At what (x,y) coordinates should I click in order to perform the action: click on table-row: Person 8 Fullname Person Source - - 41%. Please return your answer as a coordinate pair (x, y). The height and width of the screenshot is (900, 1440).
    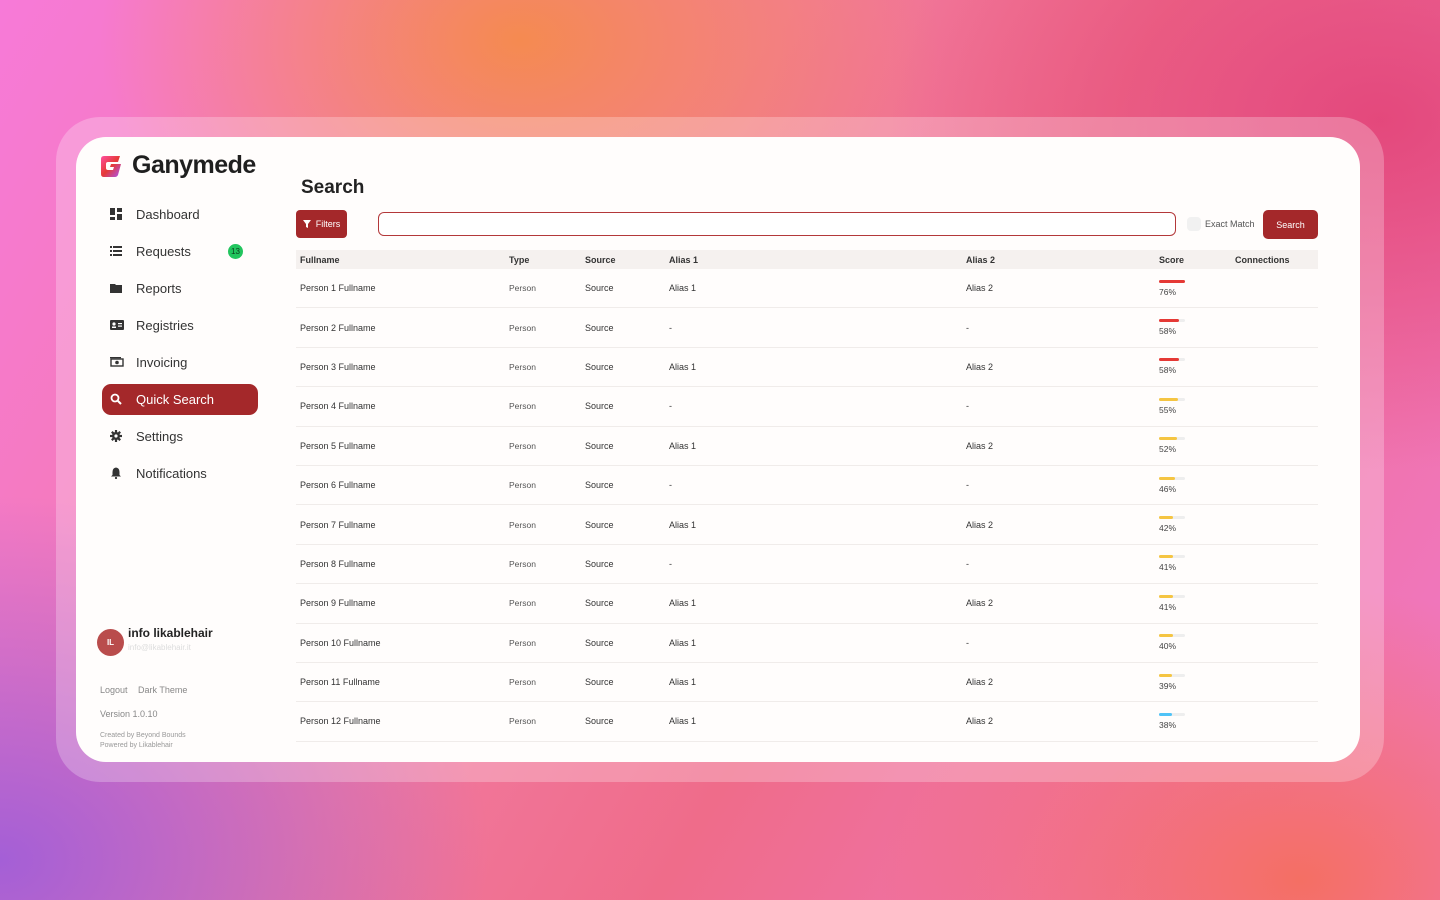
    Looking at the image, I should click on (807, 565).